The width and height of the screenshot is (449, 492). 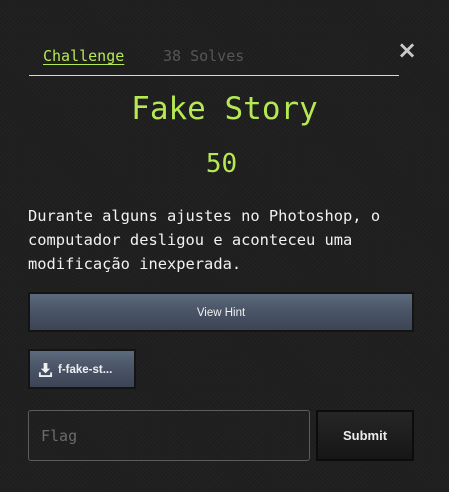 What do you see at coordinates (224, 109) in the screenshot?
I see `challenge-title: Fake Story` at bounding box center [224, 109].